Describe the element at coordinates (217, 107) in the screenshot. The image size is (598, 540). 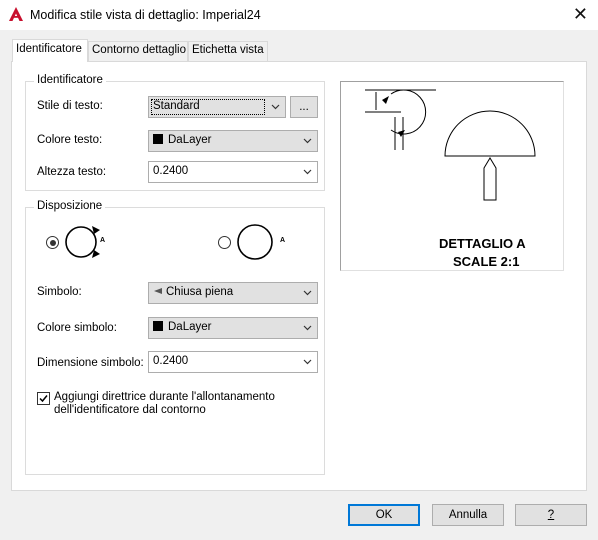
I see `text-style-select: Standard` at that location.